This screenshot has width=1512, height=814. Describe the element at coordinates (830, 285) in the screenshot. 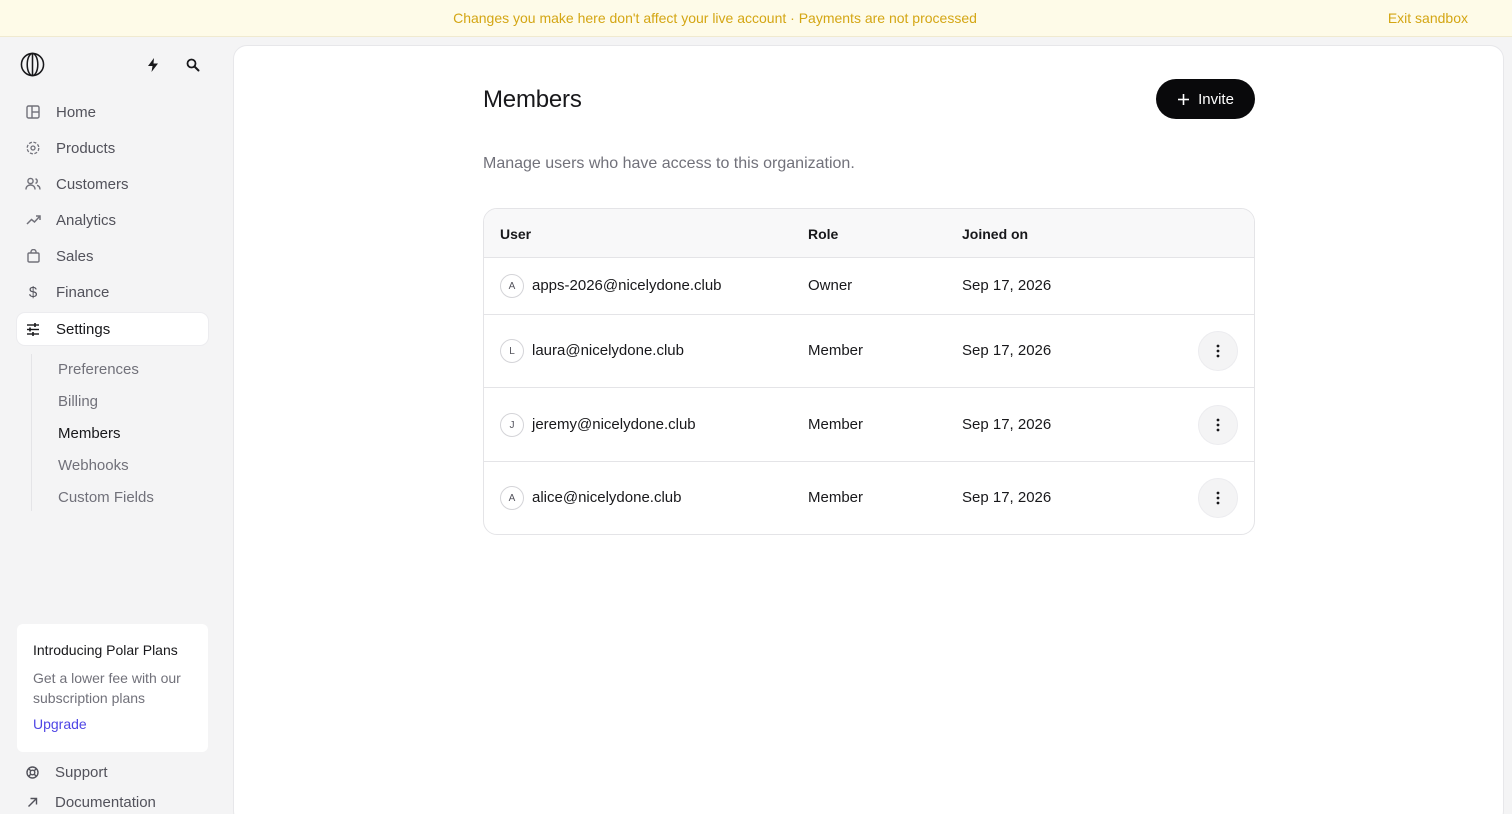

I see `member-role: Owner` at that location.